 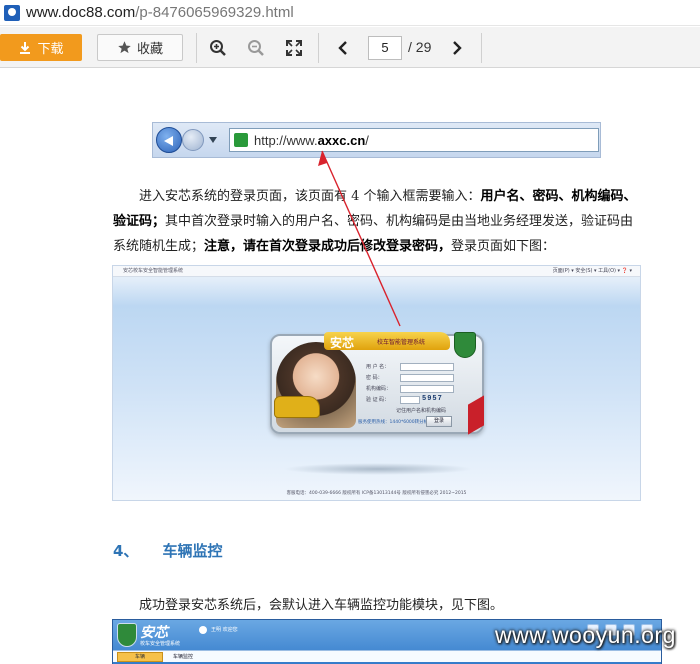 I want to click on fullscreen-button, so click(x=294, y=48).